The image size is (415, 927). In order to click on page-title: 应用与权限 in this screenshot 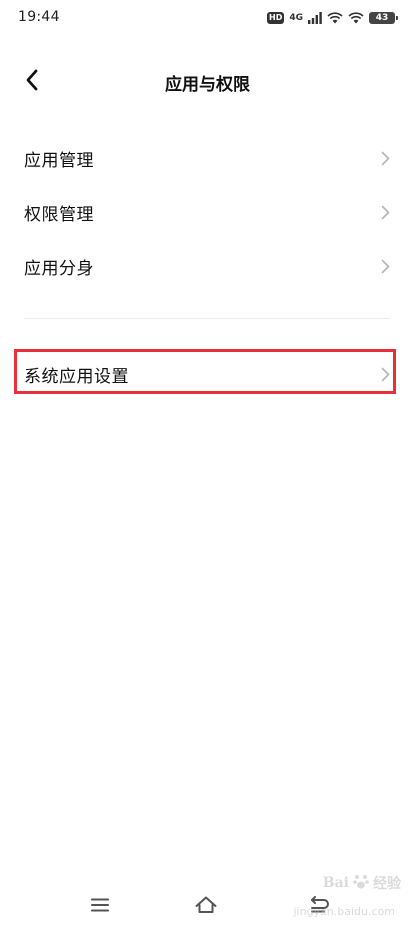, I will do `click(207, 85)`.